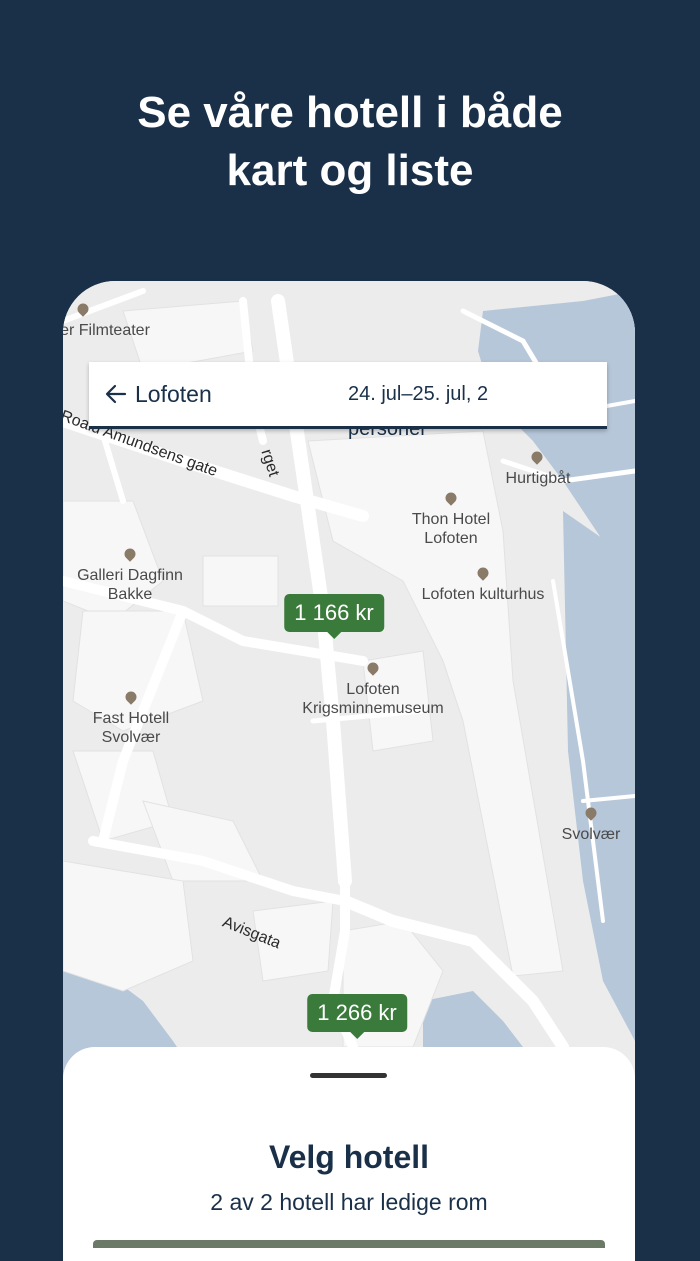 Image resolution: width=700 pixels, height=1261 pixels. What do you see at coordinates (349, 1244) in the screenshot?
I see `hotel-card-peek` at bounding box center [349, 1244].